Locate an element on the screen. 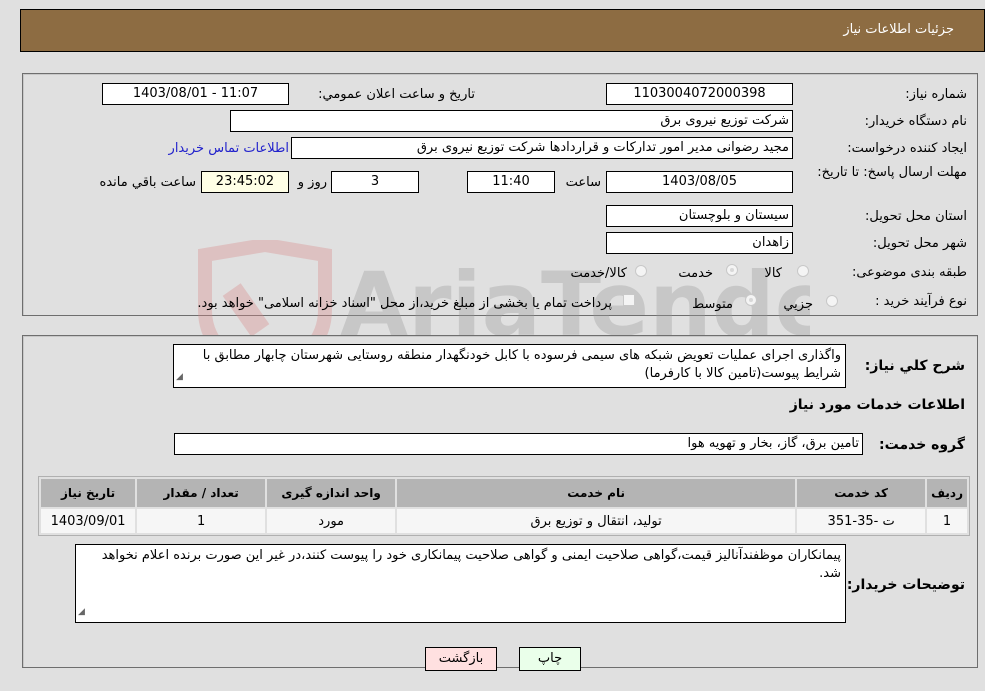  buyer-notes-label: توضیحات خریدار: is located at coordinates (905, 585).